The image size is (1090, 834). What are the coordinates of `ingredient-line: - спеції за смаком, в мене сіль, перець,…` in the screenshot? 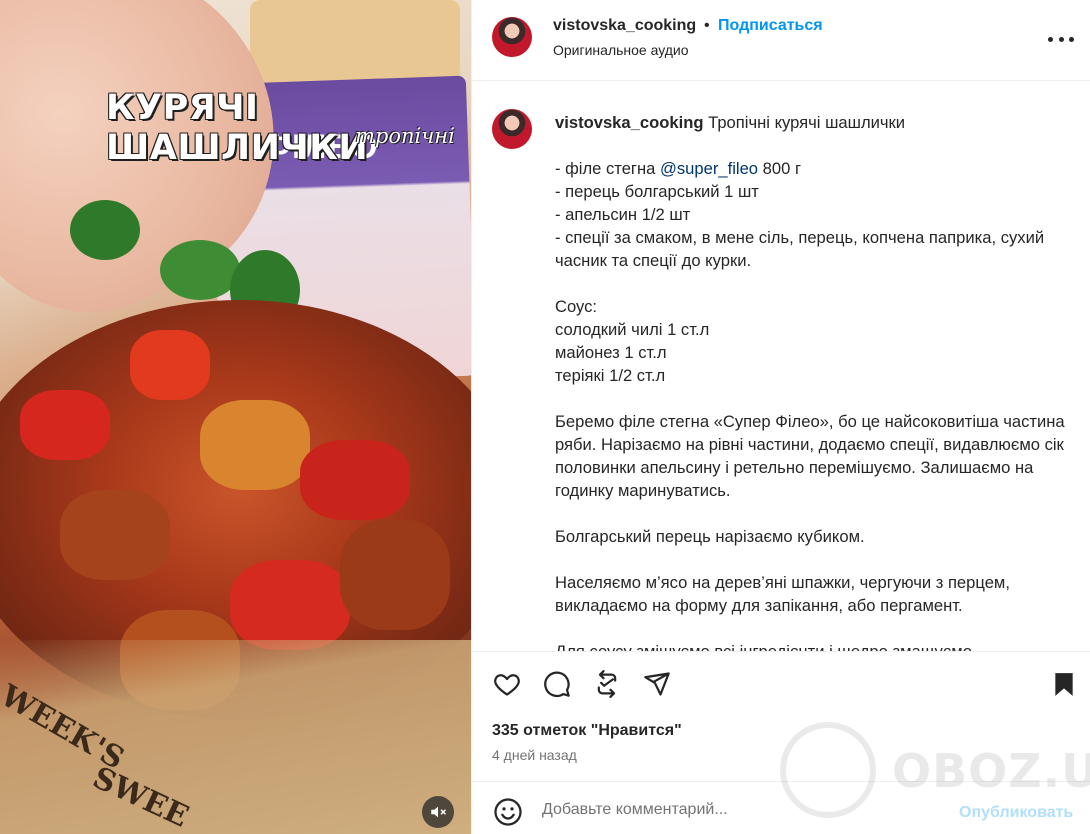 It's located at (800, 249).